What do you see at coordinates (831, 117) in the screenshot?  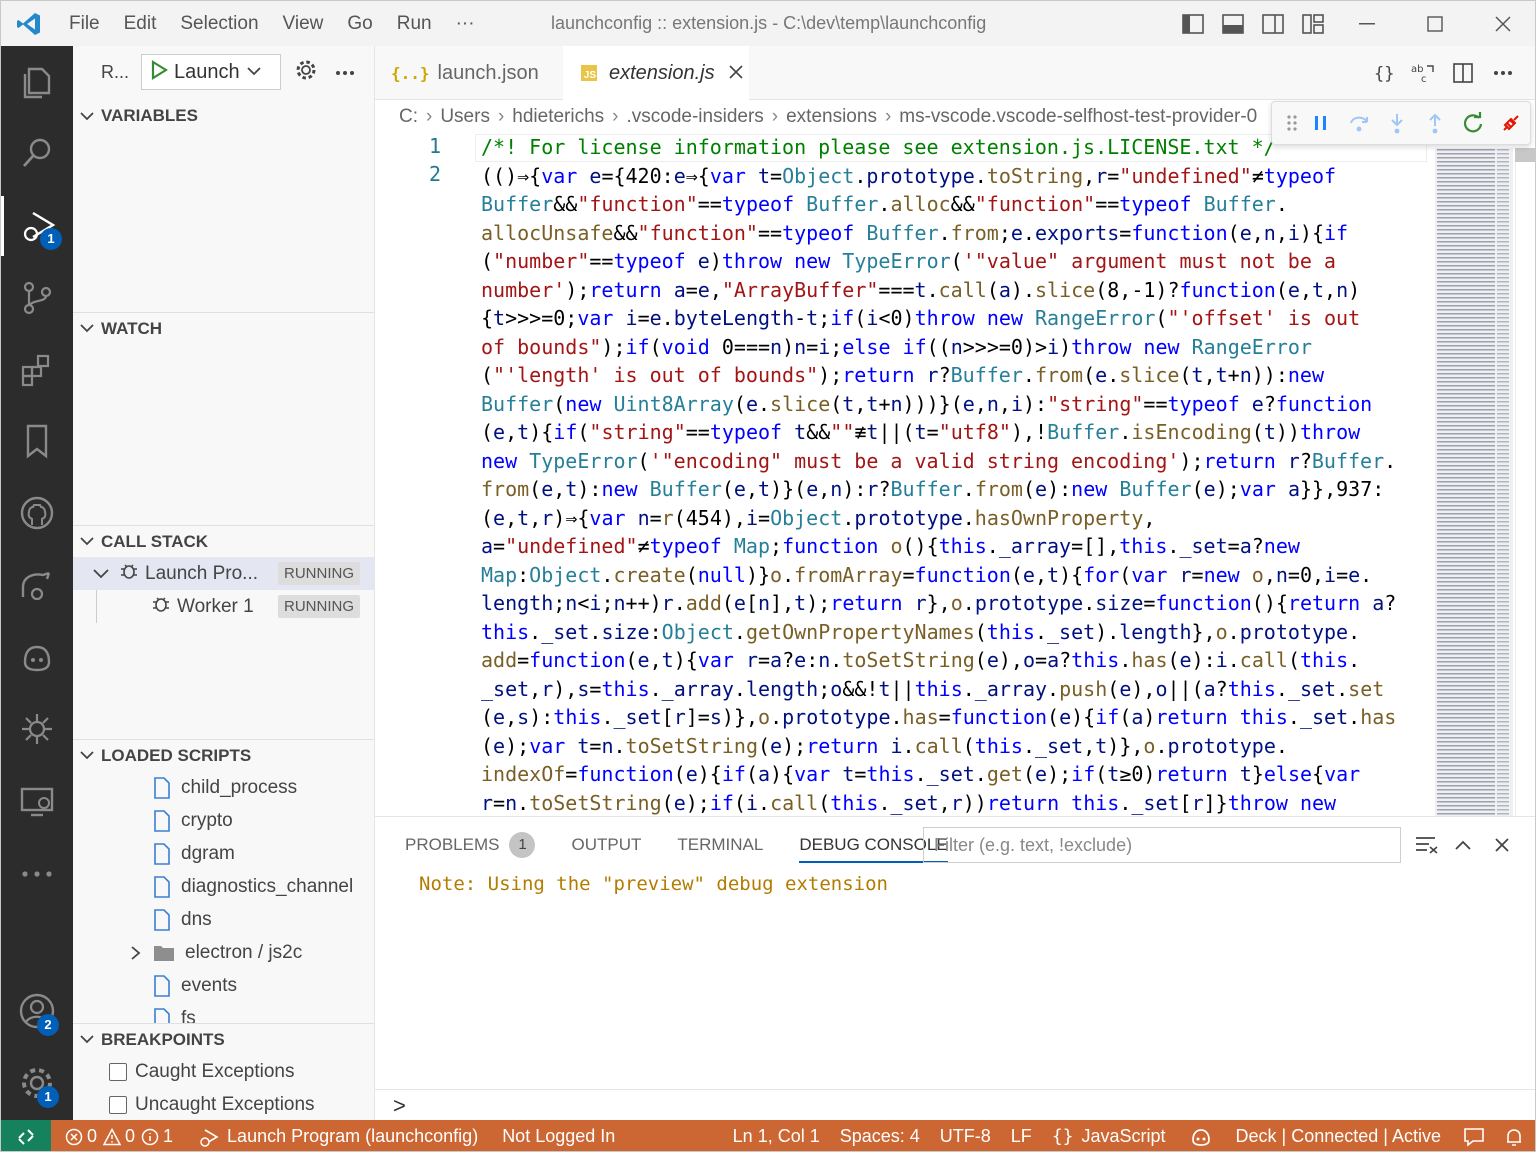 I see `breadcrumb-item: extensions` at bounding box center [831, 117].